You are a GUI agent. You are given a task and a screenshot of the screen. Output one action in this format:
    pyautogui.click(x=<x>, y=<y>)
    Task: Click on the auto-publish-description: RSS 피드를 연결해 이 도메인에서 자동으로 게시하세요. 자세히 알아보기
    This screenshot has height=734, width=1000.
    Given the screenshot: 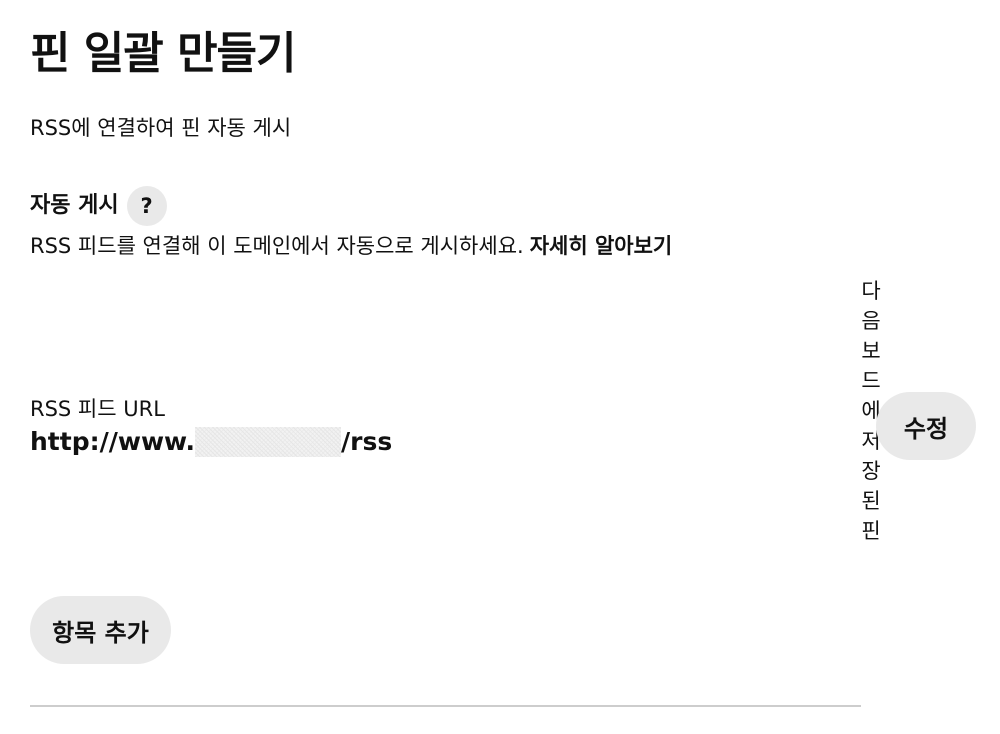 What is the action you would take?
    pyautogui.click(x=351, y=246)
    